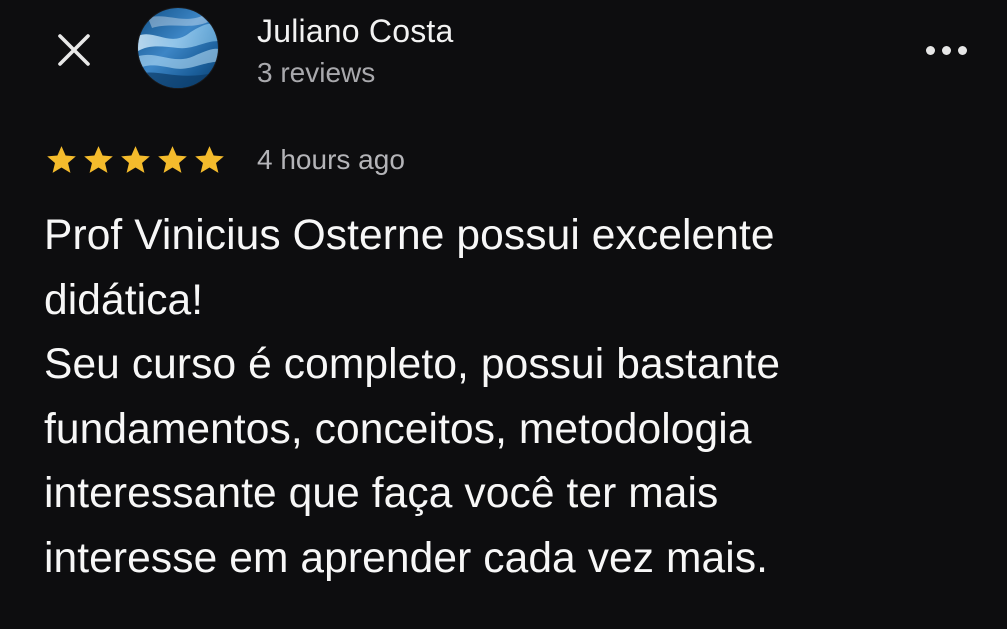  I want to click on review-text-line: didática!, so click(124, 300).